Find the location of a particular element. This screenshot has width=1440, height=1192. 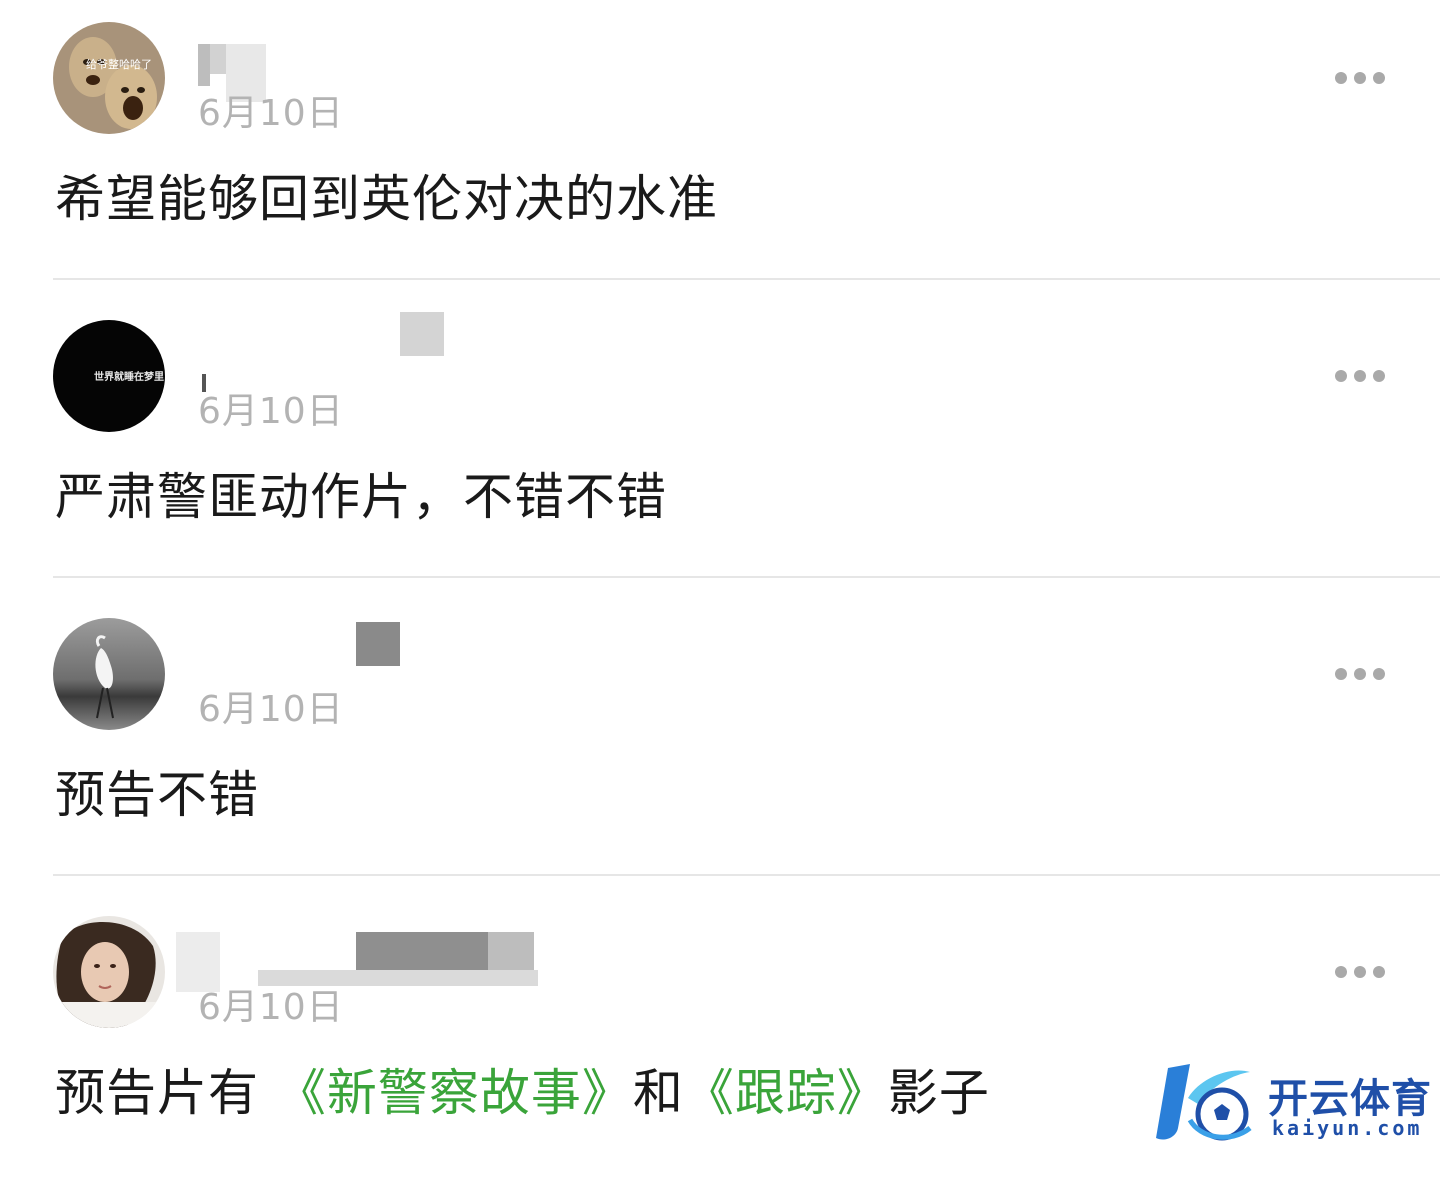

avatar: 给爷整哈哈了 is located at coordinates (109, 78).